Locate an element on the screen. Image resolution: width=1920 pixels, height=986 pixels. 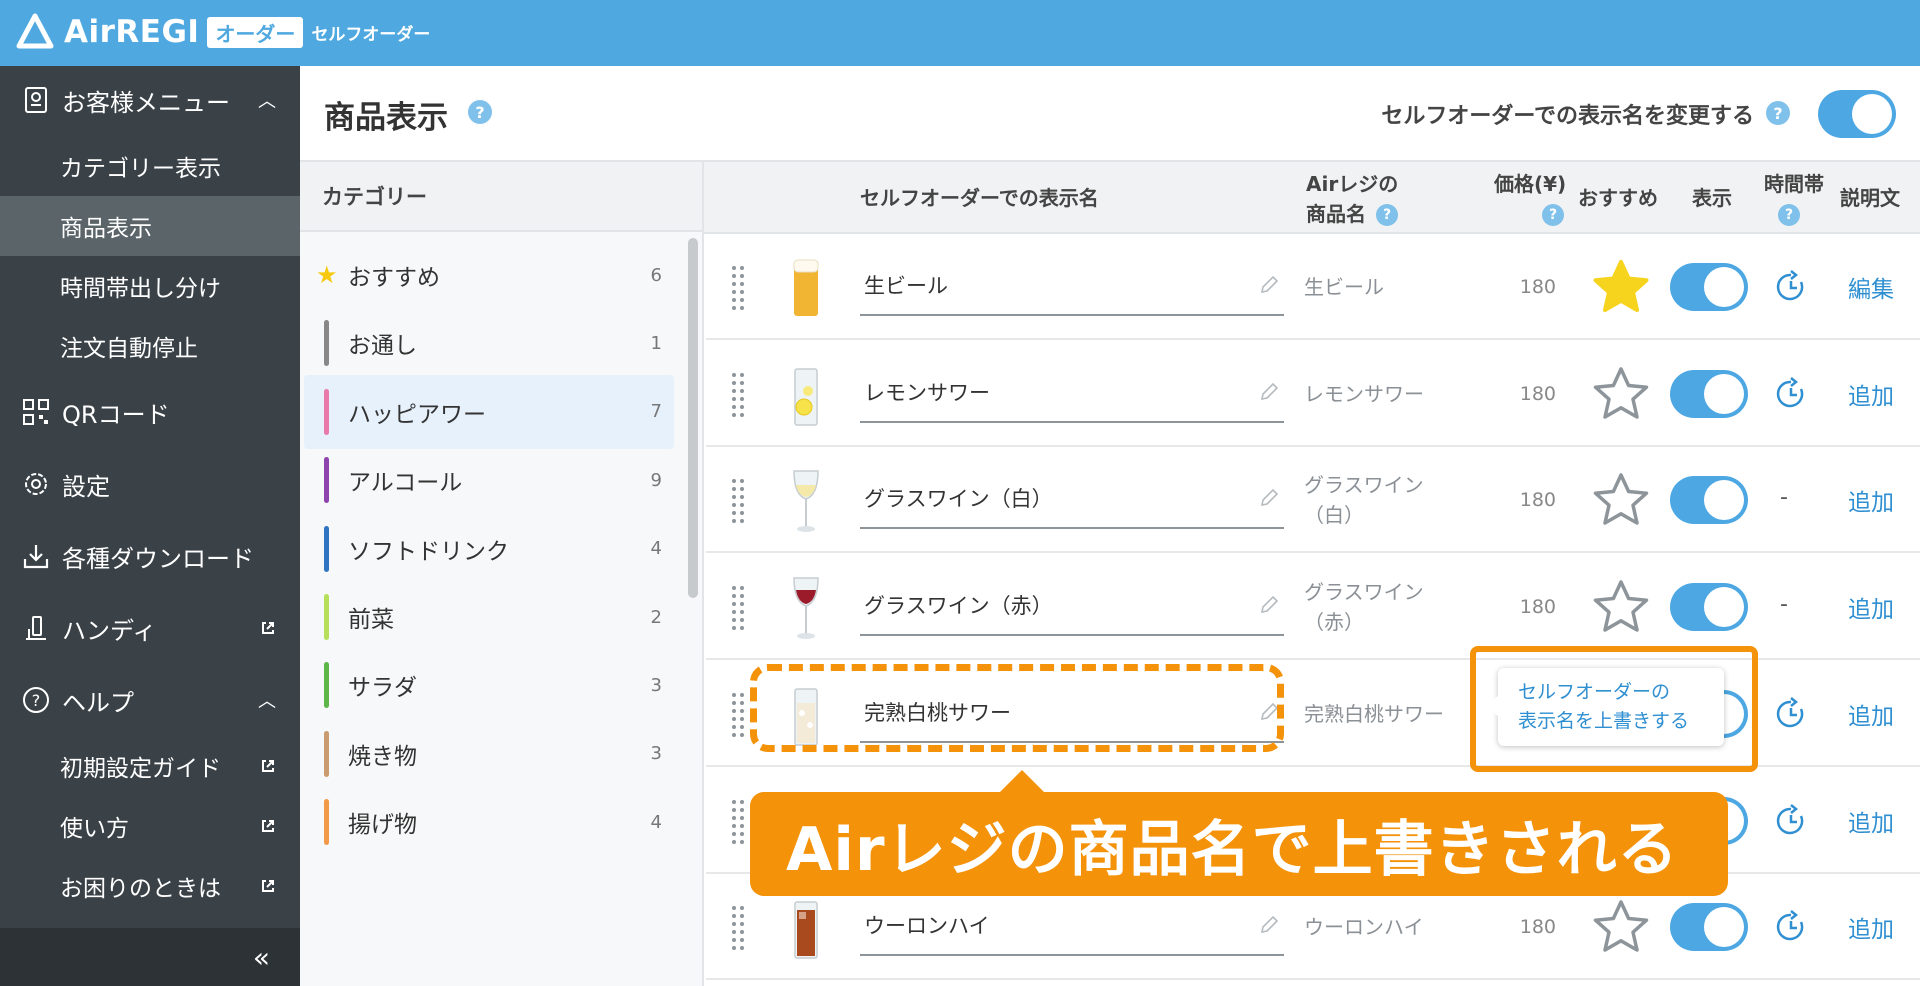
display-name-field: レモンサワー is located at coordinates (1072, 393).